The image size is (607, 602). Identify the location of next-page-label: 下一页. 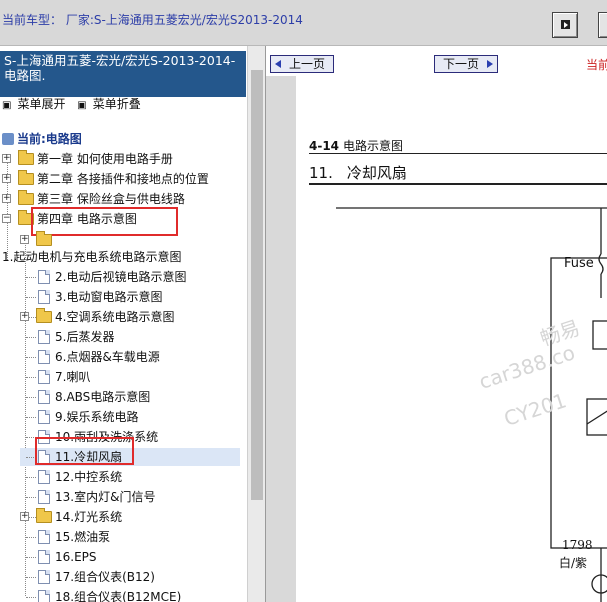
(461, 64).